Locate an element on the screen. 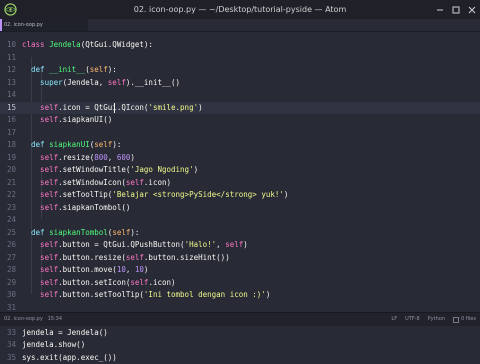 The height and width of the screenshot is (364, 480). code-line: 35 sys.exit(app.exec_()) is located at coordinates (240, 358).